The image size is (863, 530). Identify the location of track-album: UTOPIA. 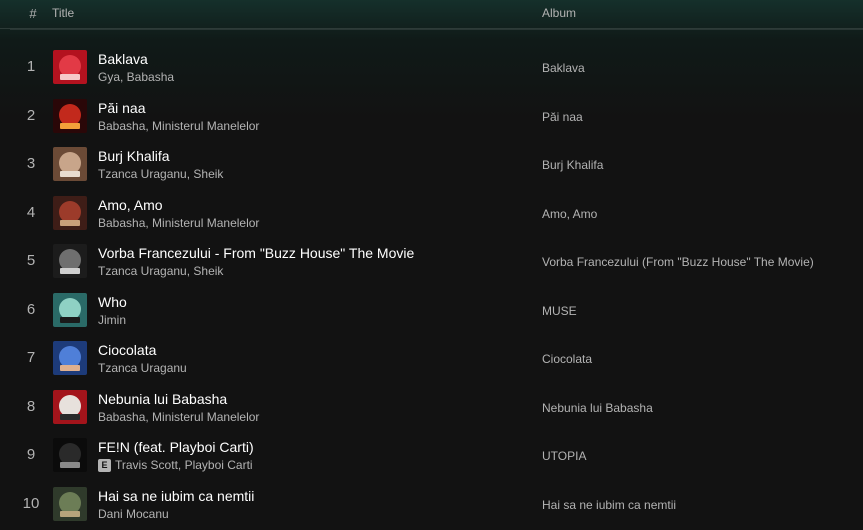
(564, 456).